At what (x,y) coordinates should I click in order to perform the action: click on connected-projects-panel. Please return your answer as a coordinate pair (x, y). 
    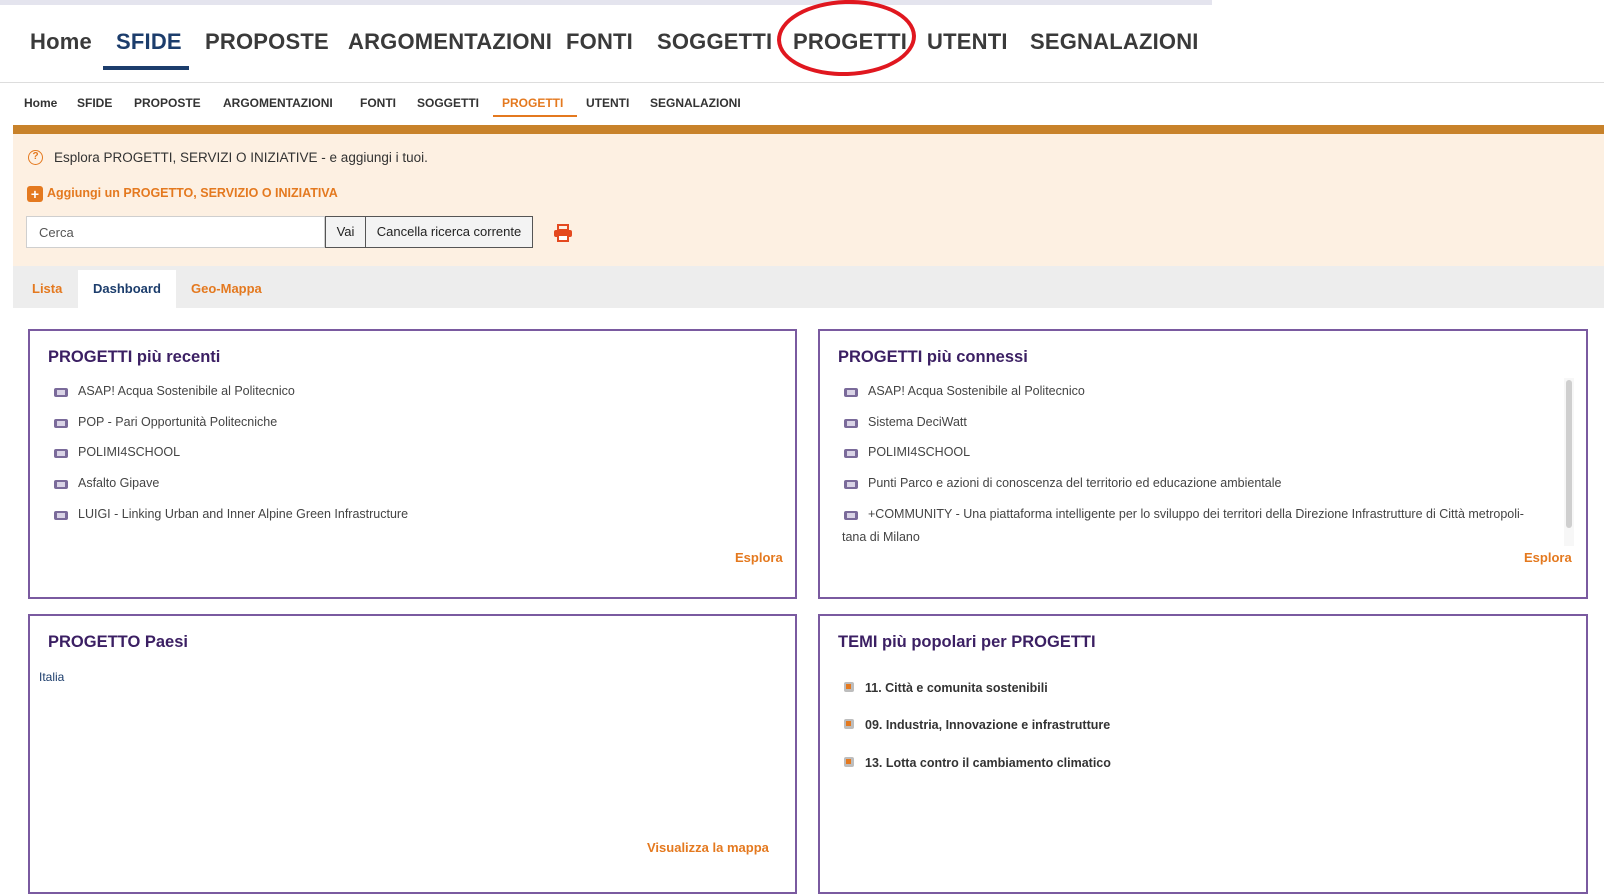
    Looking at the image, I should click on (1203, 464).